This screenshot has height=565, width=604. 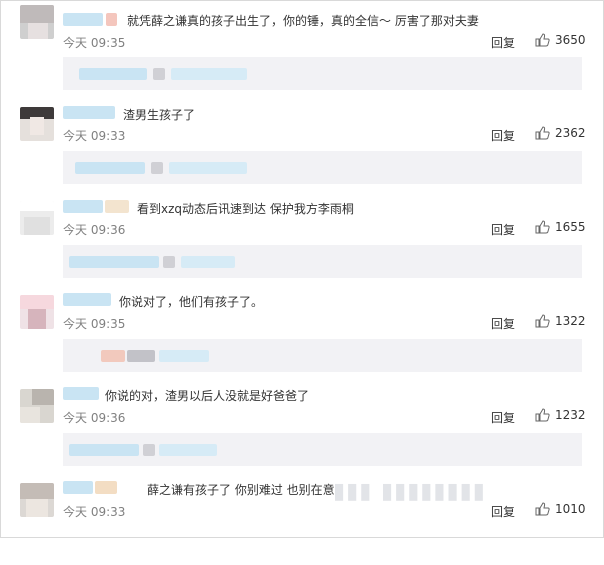 I want to click on comment-text: 看到xzq动态后讯速到达 保护我方李雨桐, so click(x=245, y=209).